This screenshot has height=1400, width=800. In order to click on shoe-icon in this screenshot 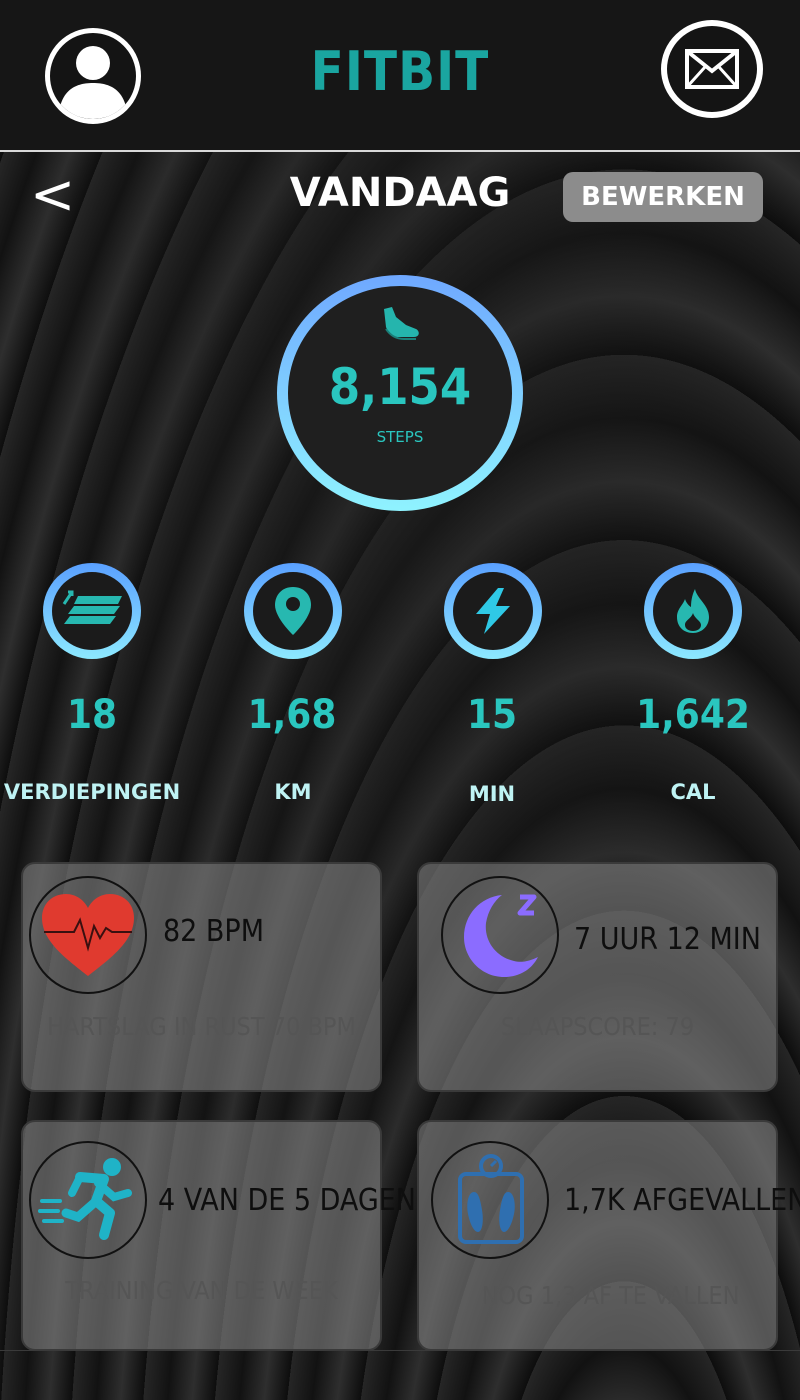, I will do `click(400, 323)`.